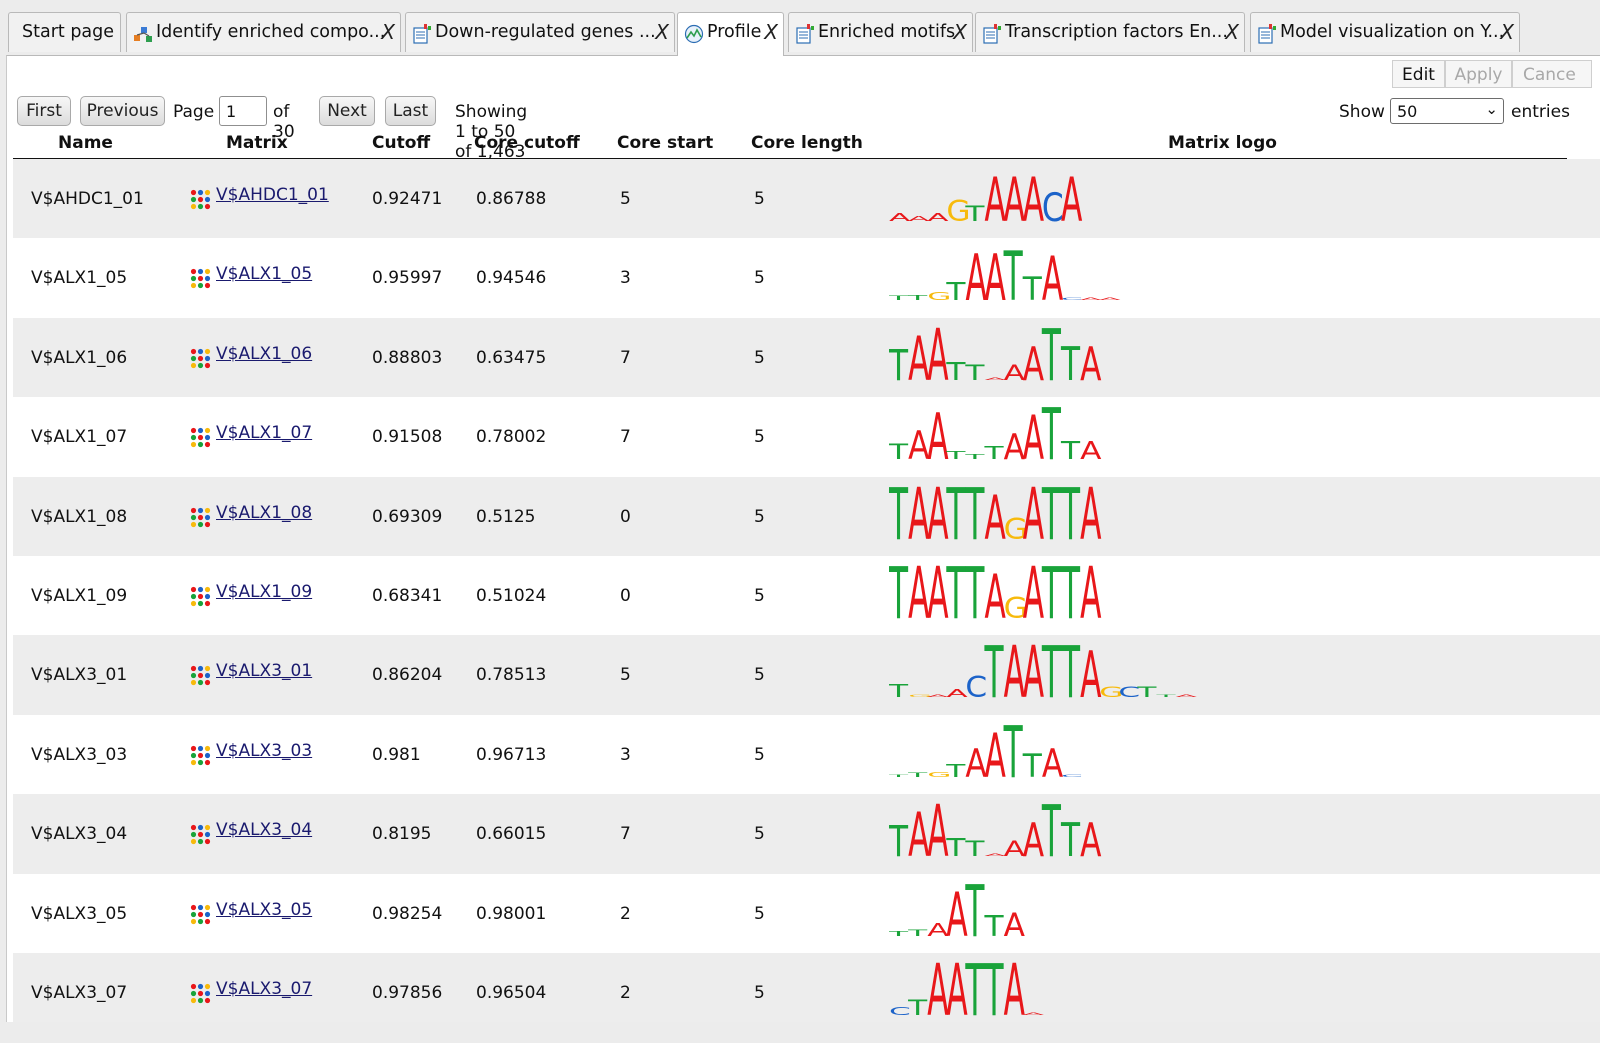  I want to click on cell-core-start: 0, so click(625, 516).